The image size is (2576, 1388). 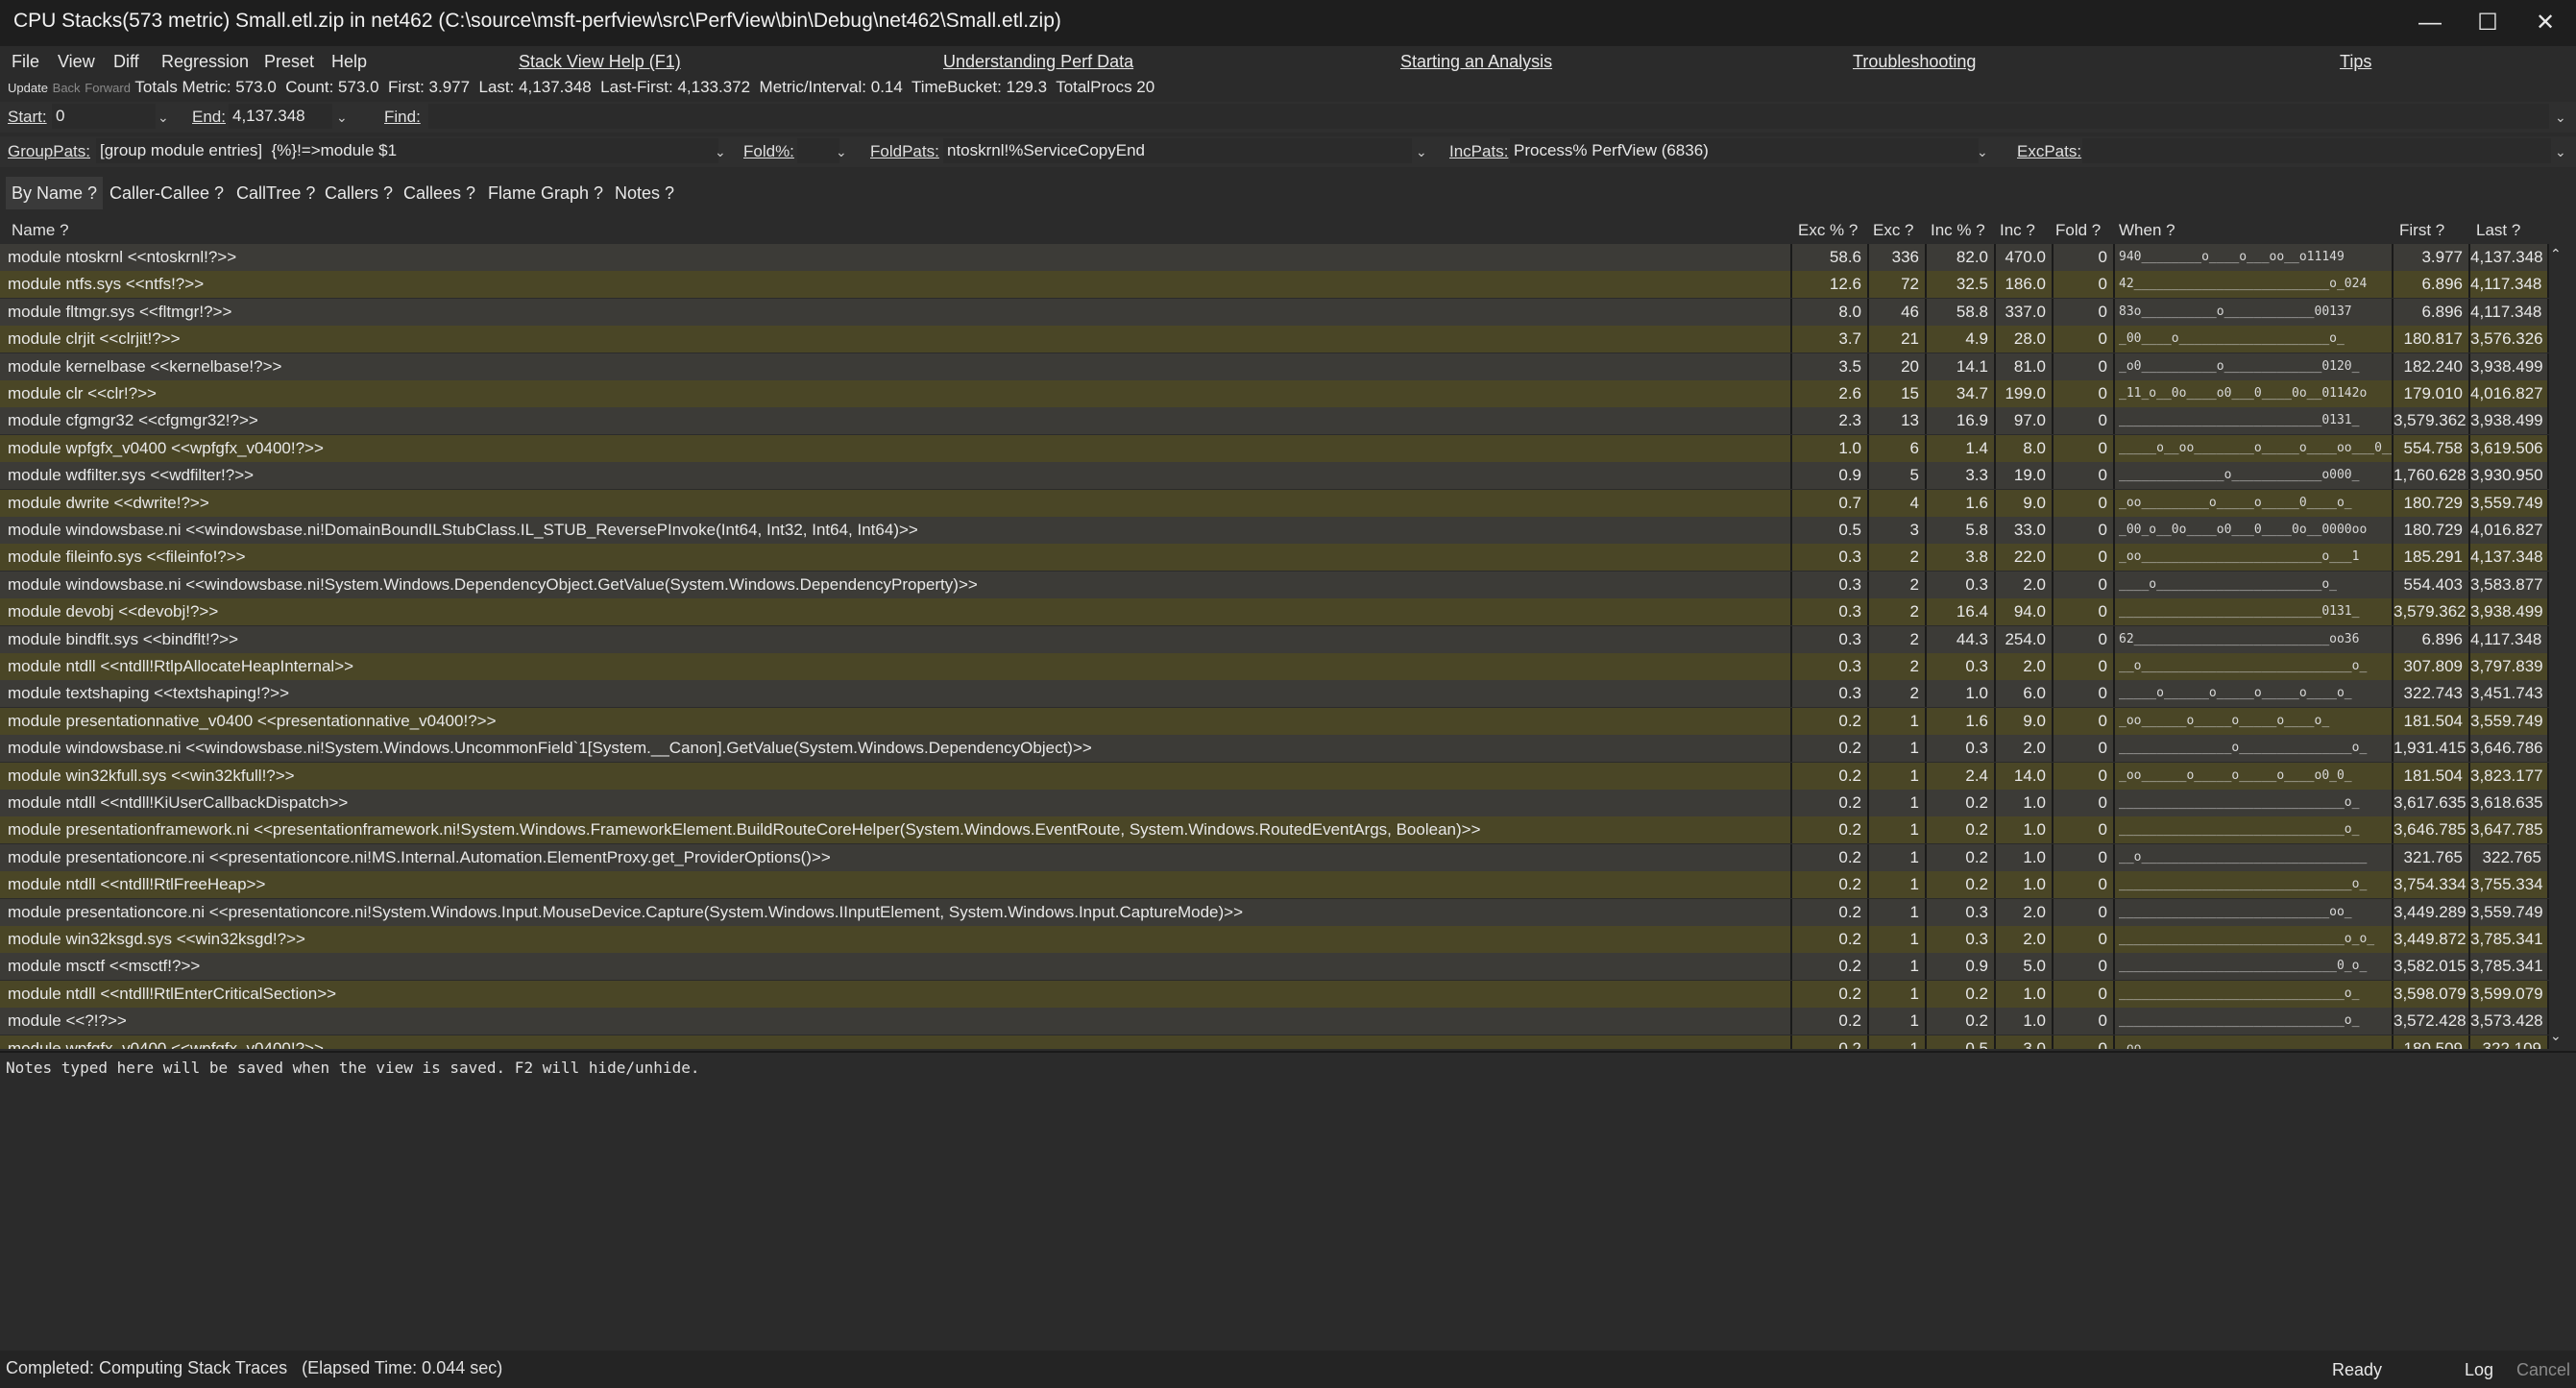 What do you see at coordinates (2487, 23) in the screenshot?
I see `maximize-button: ☐` at bounding box center [2487, 23].